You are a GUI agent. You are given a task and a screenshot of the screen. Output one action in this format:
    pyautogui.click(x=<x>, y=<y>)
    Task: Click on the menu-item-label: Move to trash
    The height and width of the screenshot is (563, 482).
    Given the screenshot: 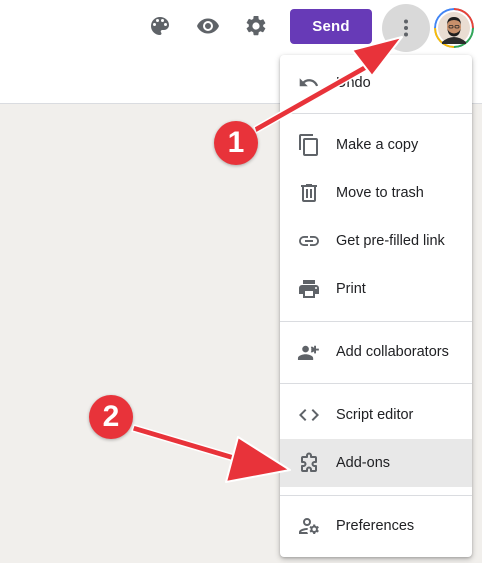 What is the action you would take?
    pyautogui.click(x=380, y=193)
    